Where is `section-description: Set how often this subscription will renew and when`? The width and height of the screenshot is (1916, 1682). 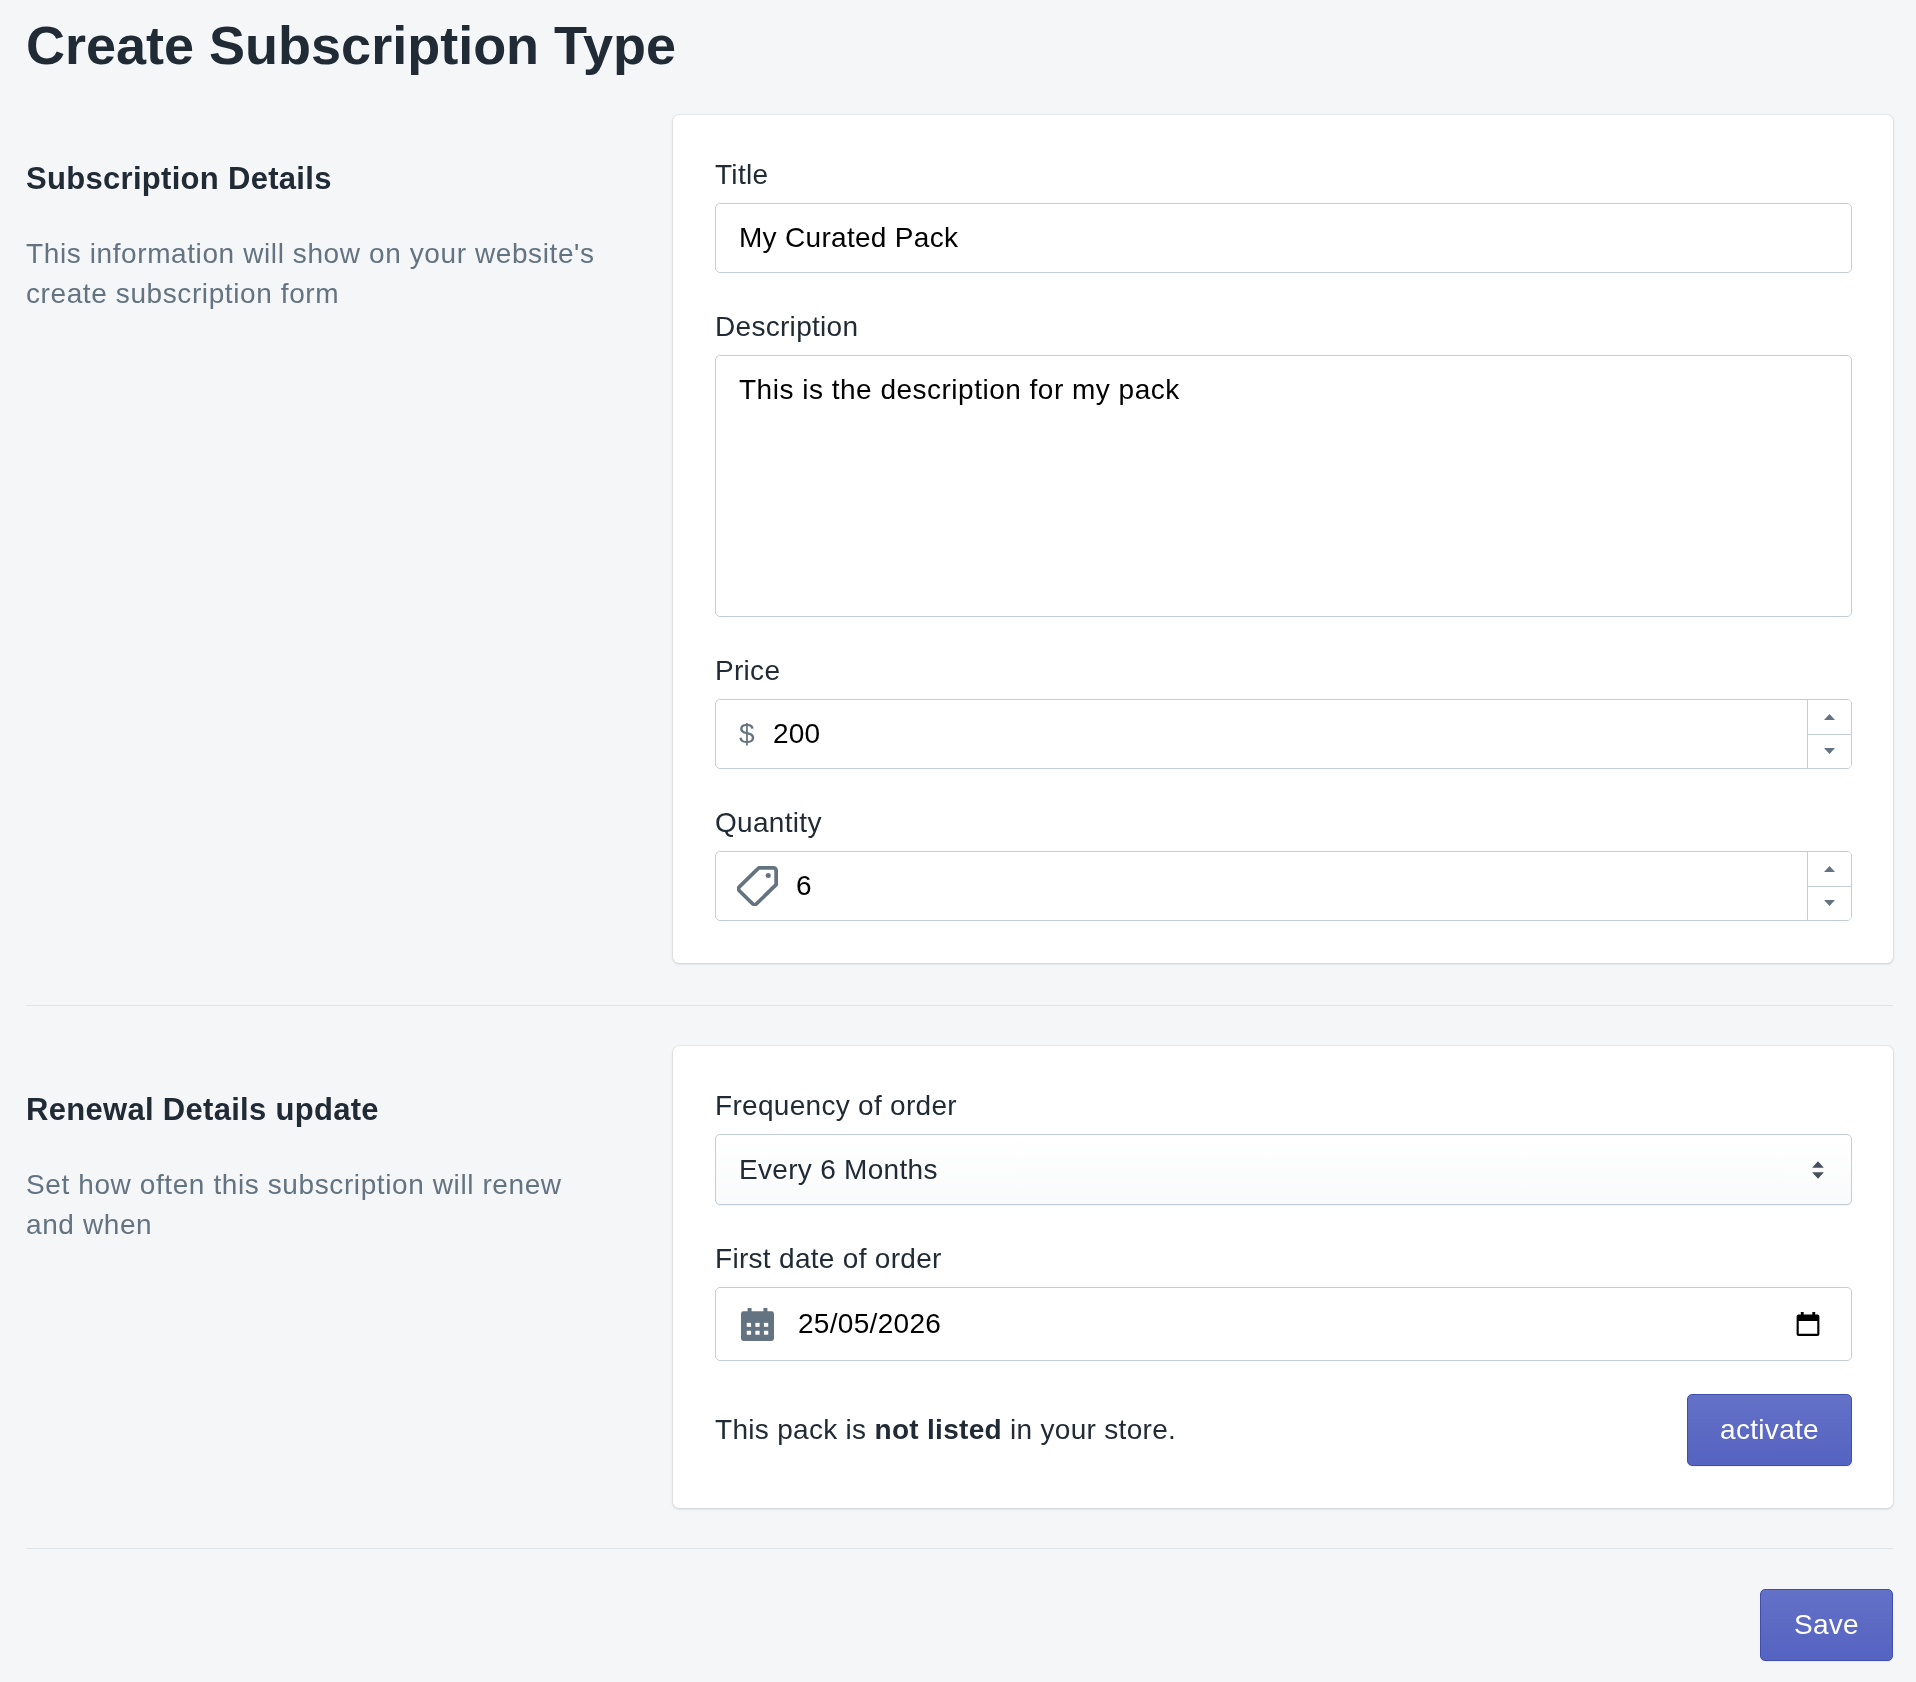 section-description: Set how often this subscription will renew and when is located at coordinates (294, 1205).